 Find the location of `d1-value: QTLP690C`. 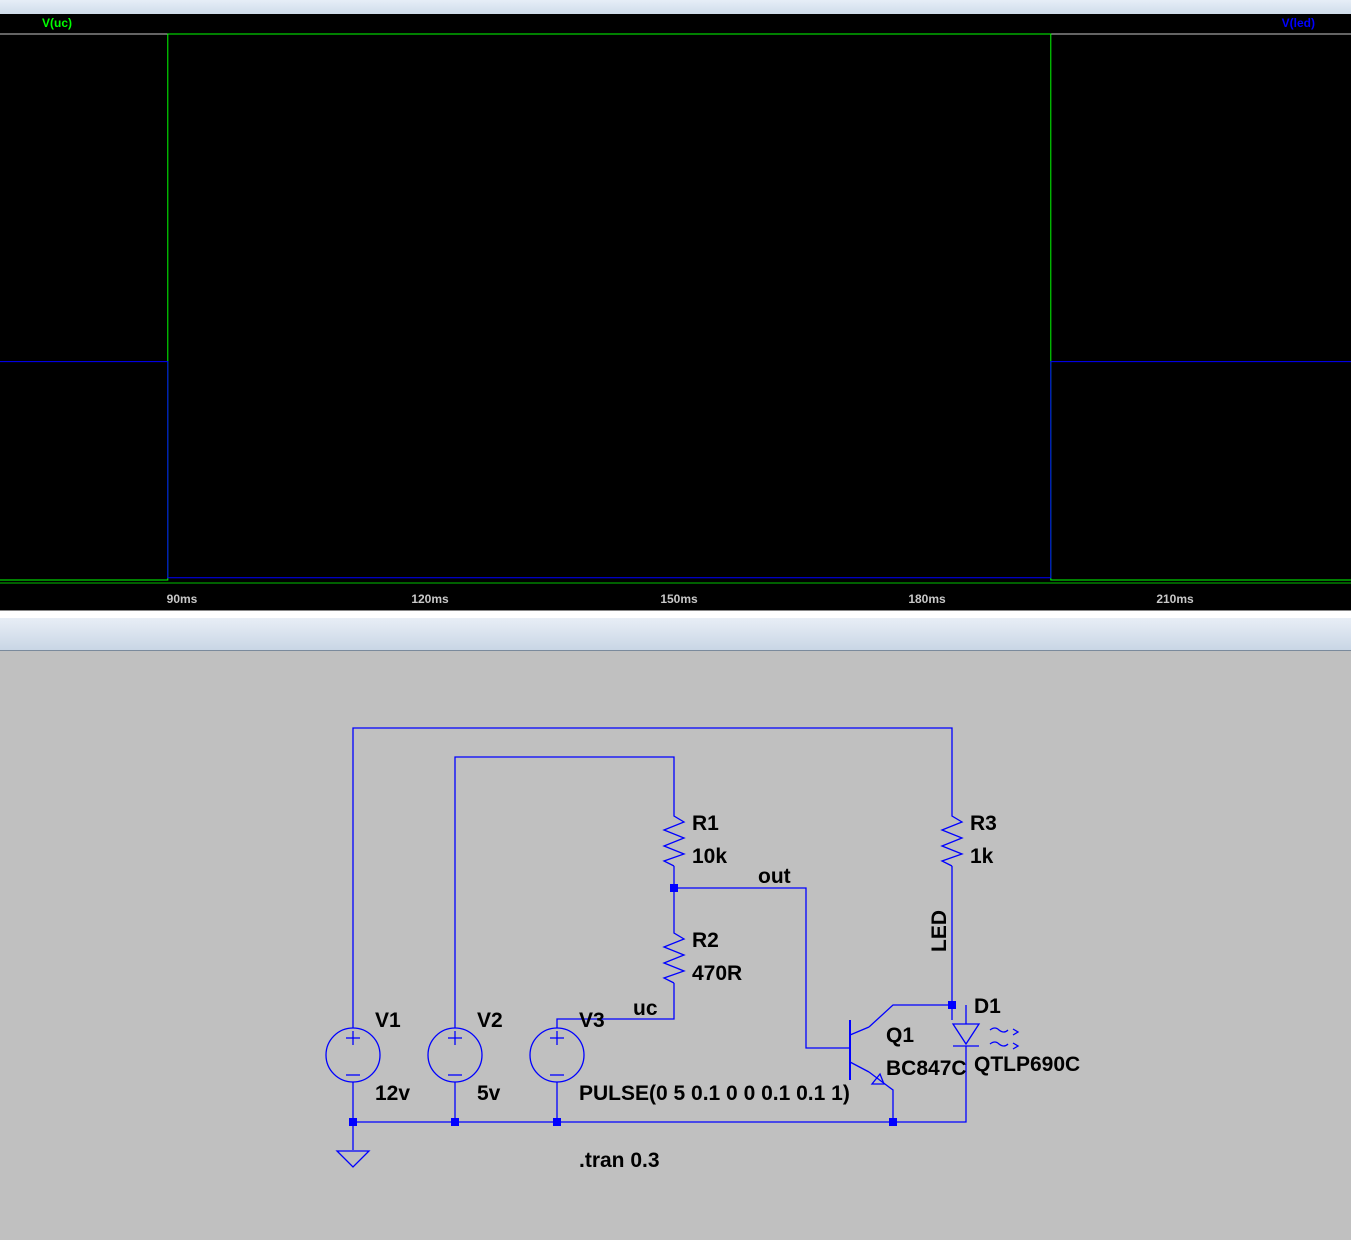

d1-value: QTLP690C is located at coordinates (1027, 1064).